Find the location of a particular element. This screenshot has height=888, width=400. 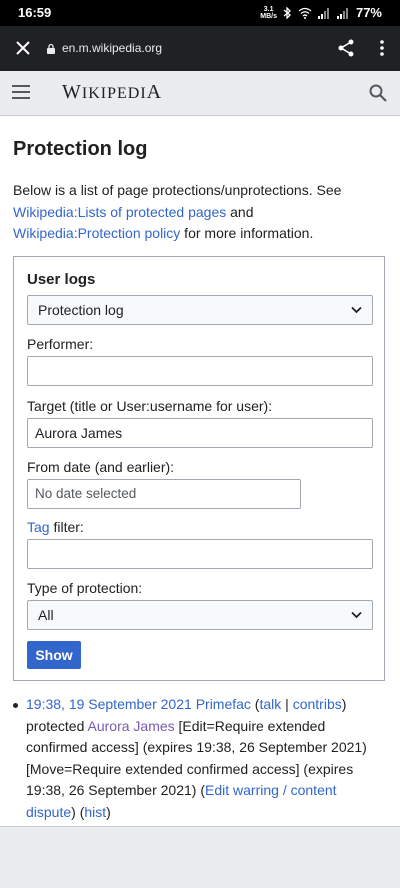

performer-label: Performer: is located at coordinates (60, 344).